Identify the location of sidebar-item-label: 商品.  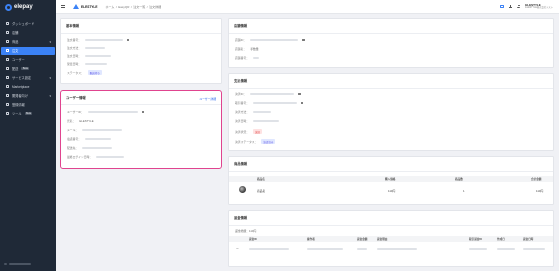
(15, 42).